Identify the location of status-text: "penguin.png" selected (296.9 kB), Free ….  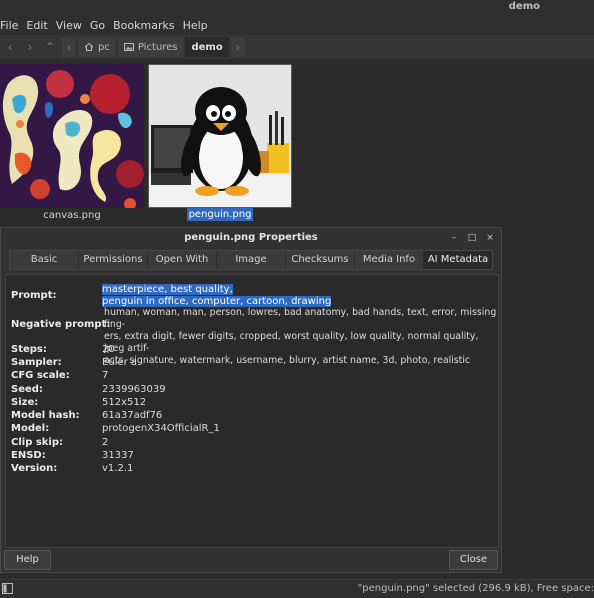
(475, 588).